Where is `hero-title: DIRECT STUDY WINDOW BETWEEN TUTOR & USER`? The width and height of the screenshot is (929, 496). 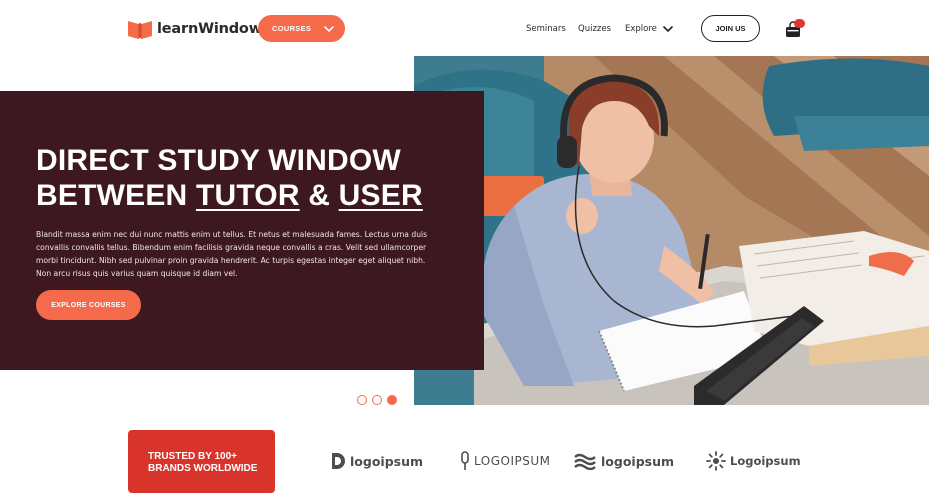 hero-title: DIRECT STUDY WINDOW BETWEEN TUTOR & USER is located at coordinates (251, 178).